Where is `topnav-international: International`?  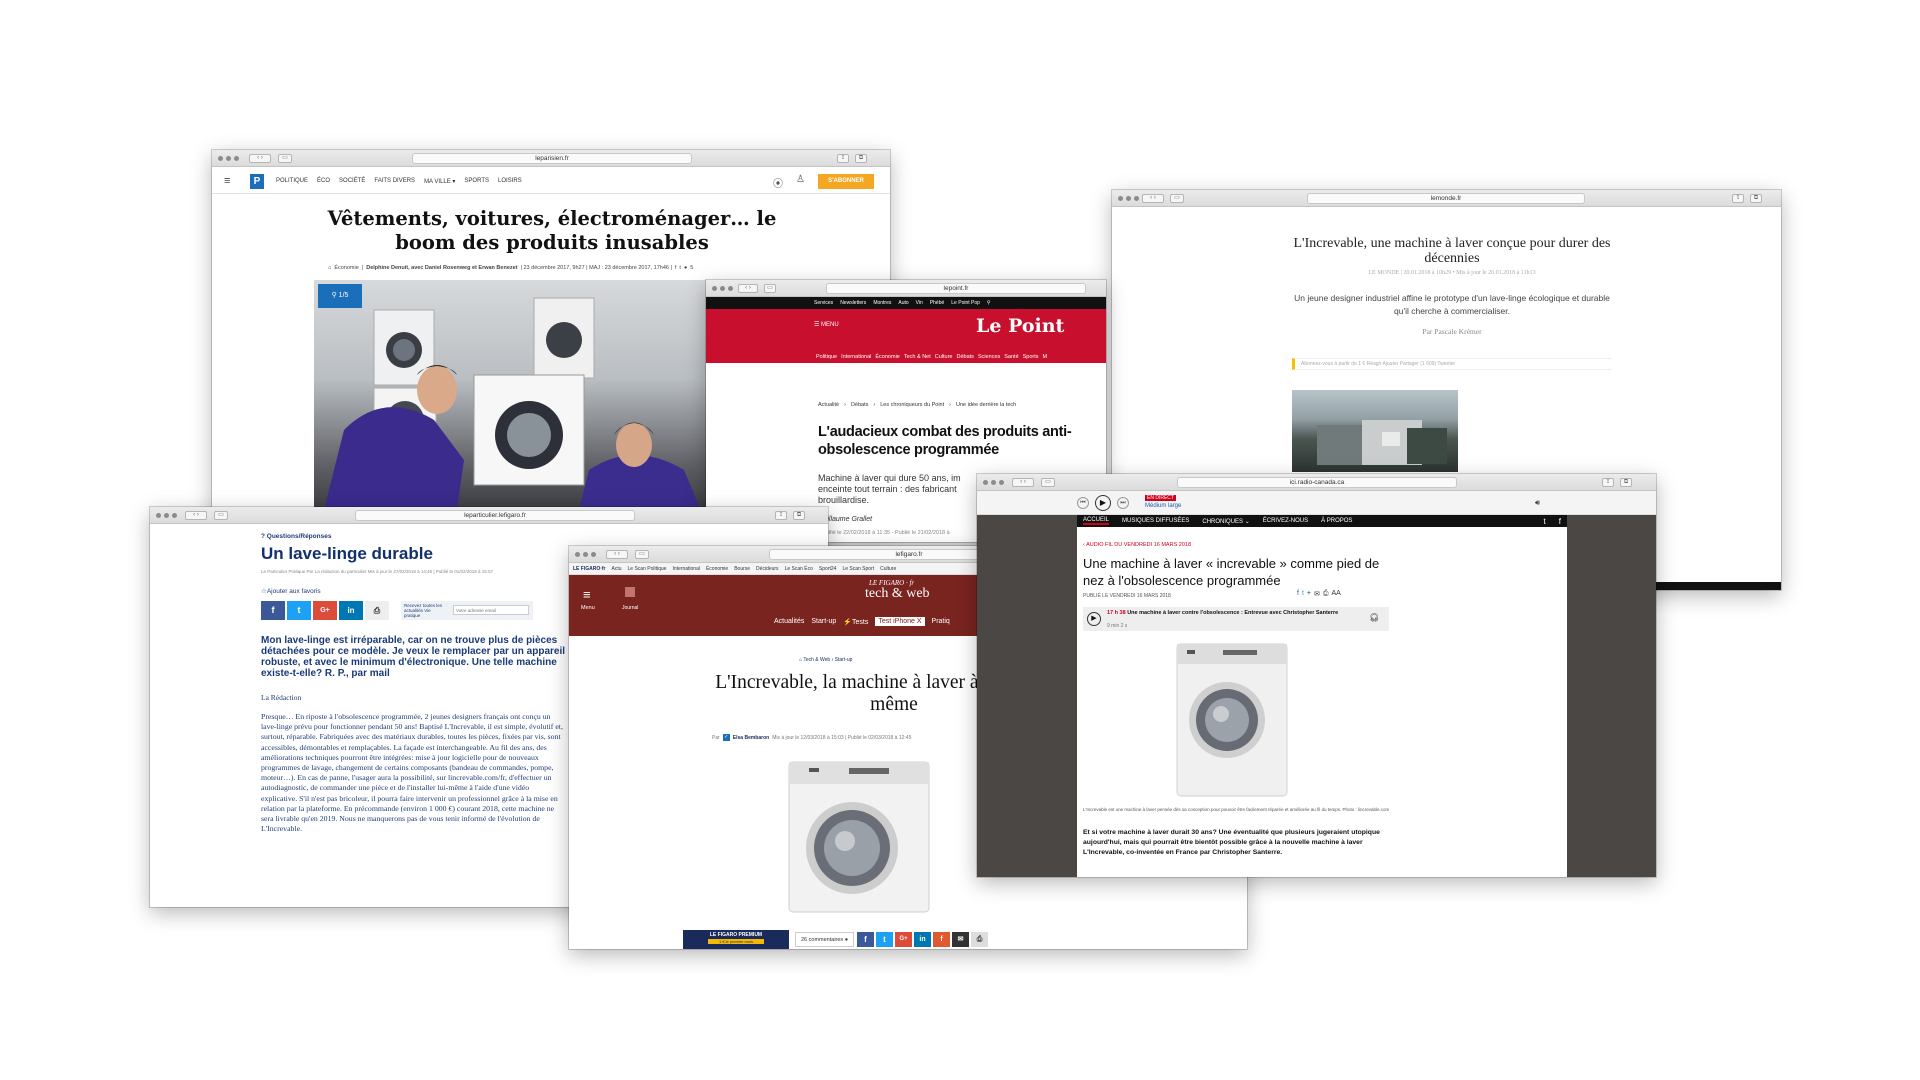
topnav-international: International is located at coordinates (686, 569).